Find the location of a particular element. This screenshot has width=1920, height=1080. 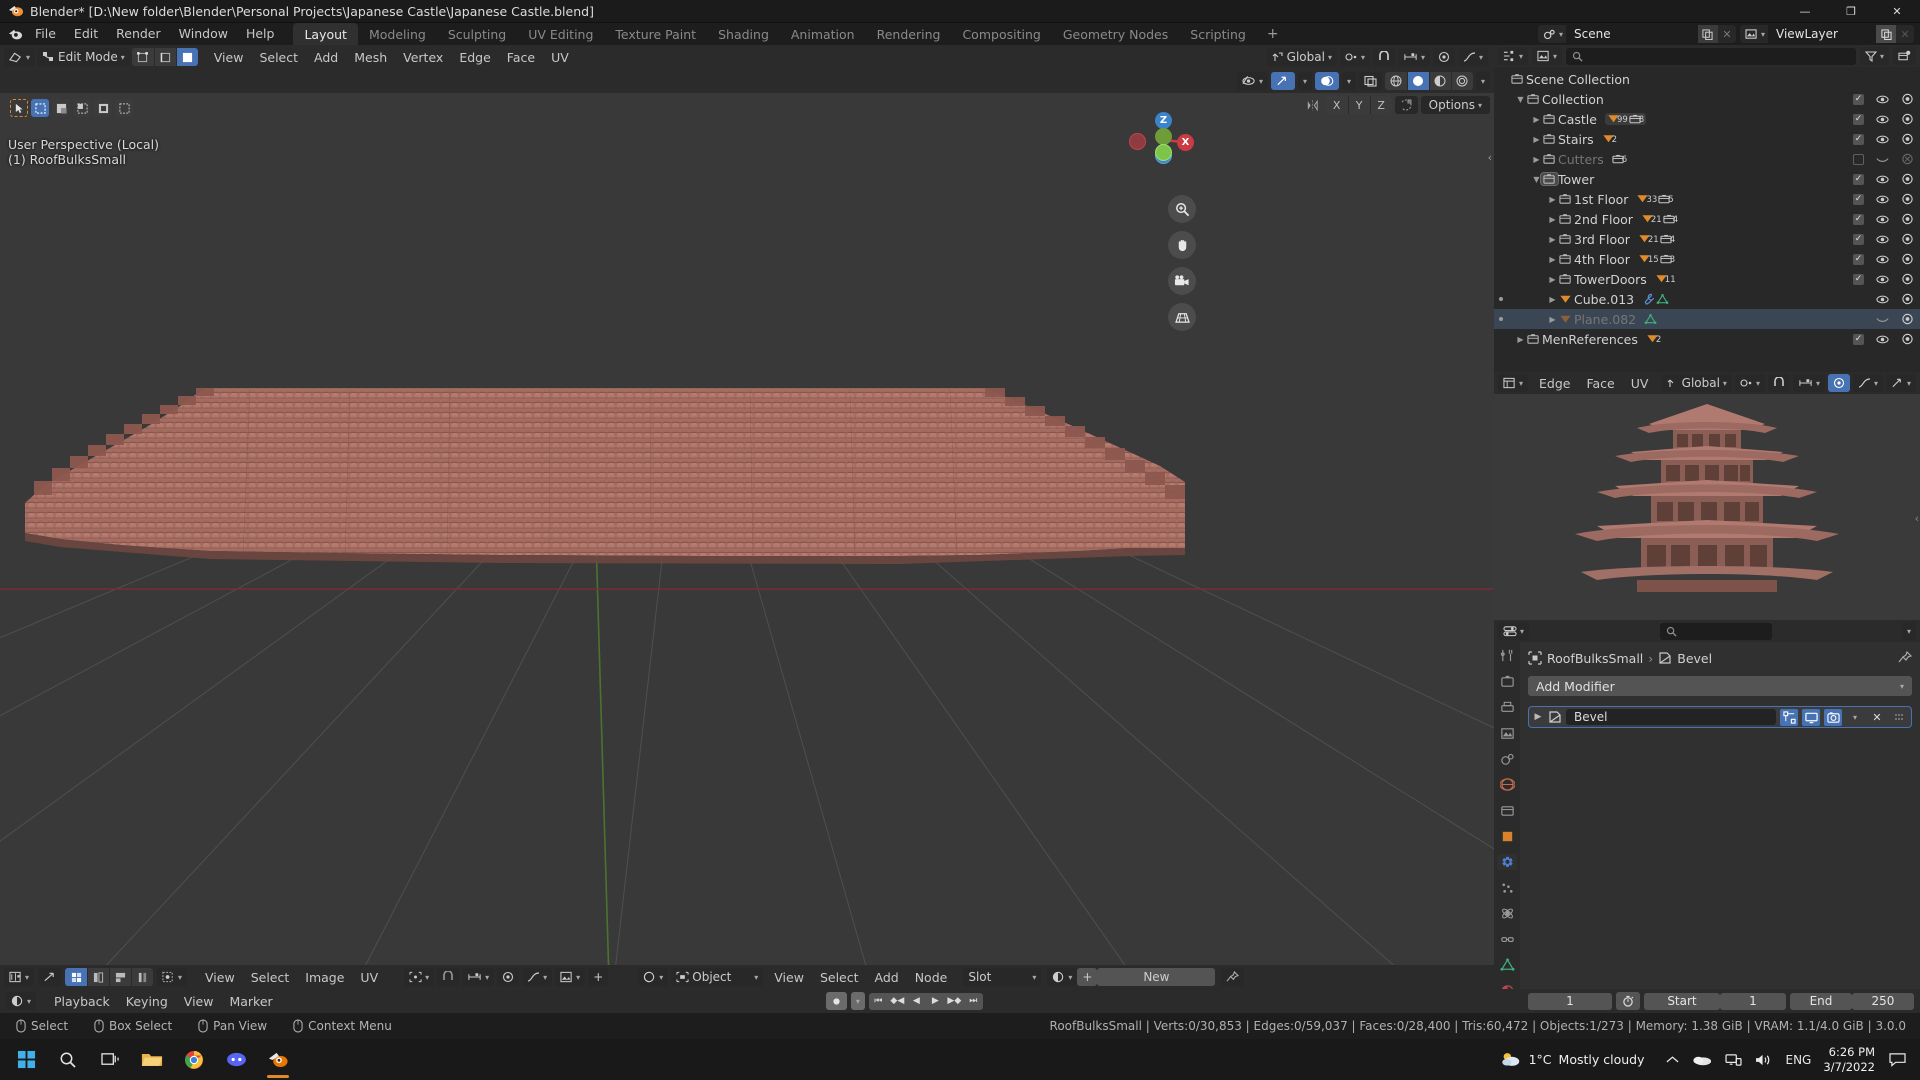

viewport-menu-select: Select is located at coordinates (278, 57).